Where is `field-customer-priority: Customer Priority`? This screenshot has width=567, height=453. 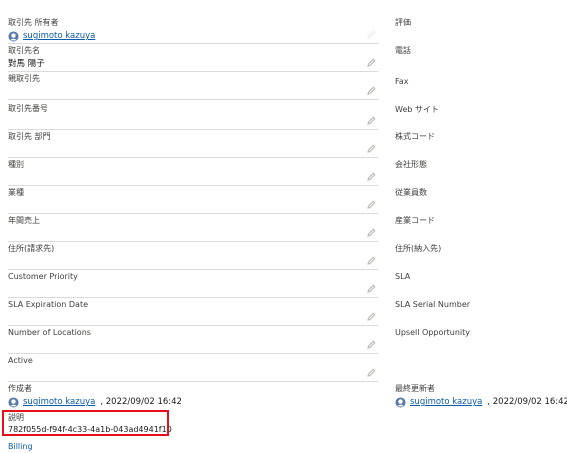
field-customer-priority: Customer Priority is located at coordinates (193, 284).